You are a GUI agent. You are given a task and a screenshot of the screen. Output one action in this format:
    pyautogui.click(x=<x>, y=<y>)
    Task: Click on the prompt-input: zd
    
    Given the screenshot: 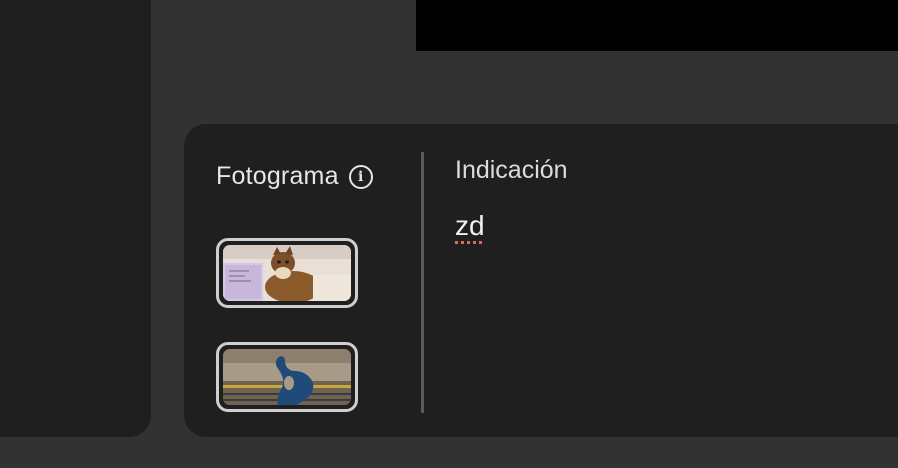 What is the action you would take?
    pyautogui.click(x=470, y=226)
    